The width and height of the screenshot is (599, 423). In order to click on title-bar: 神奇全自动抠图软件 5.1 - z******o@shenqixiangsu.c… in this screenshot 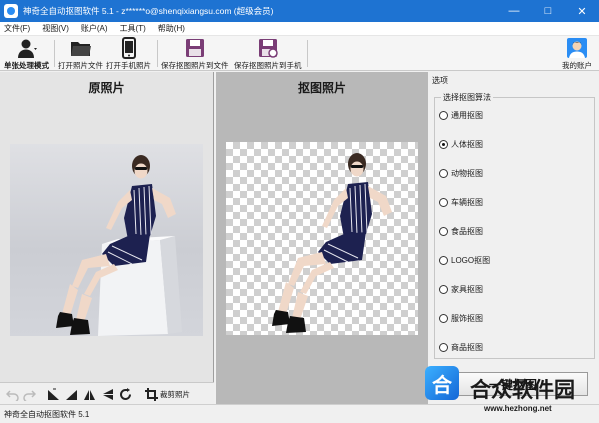, I will do `click(299, 11)`.